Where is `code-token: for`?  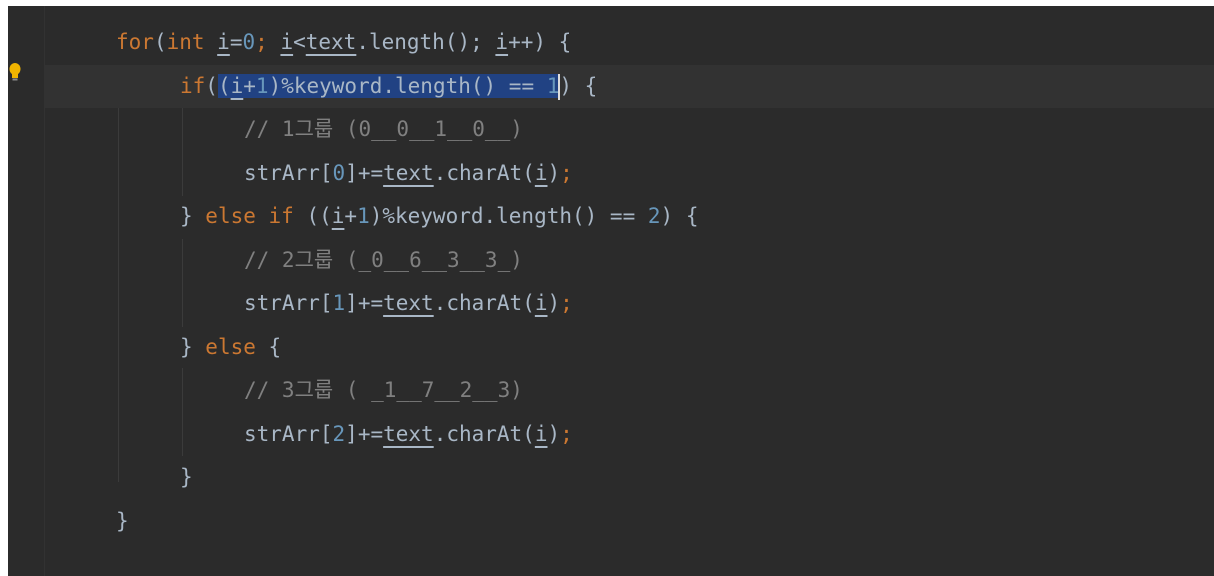 code-token: for is located at coordinates (135, 42).